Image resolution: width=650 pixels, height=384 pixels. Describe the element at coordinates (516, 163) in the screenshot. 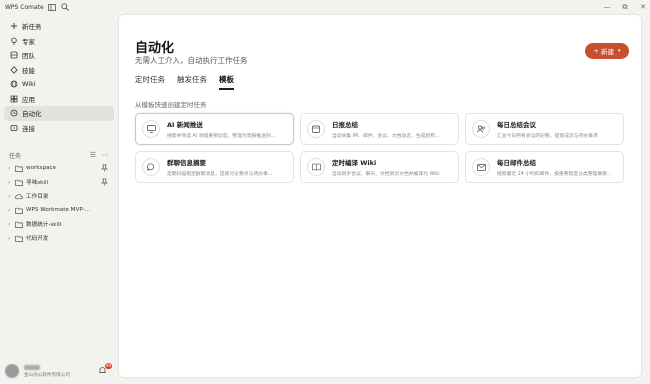

I see `template-title: 每日邮件总结` at that location.